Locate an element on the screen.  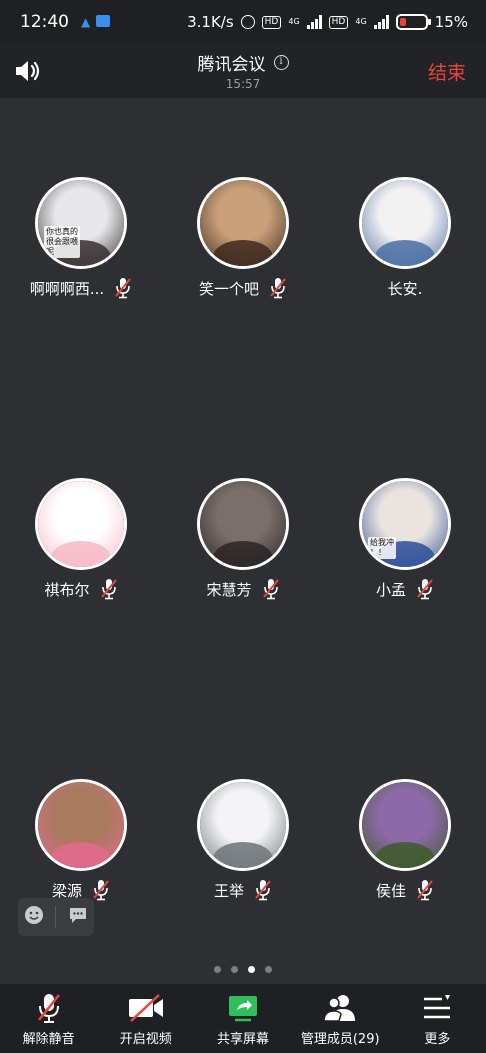
more-menu-icon is located at coordinates (437, 1008).